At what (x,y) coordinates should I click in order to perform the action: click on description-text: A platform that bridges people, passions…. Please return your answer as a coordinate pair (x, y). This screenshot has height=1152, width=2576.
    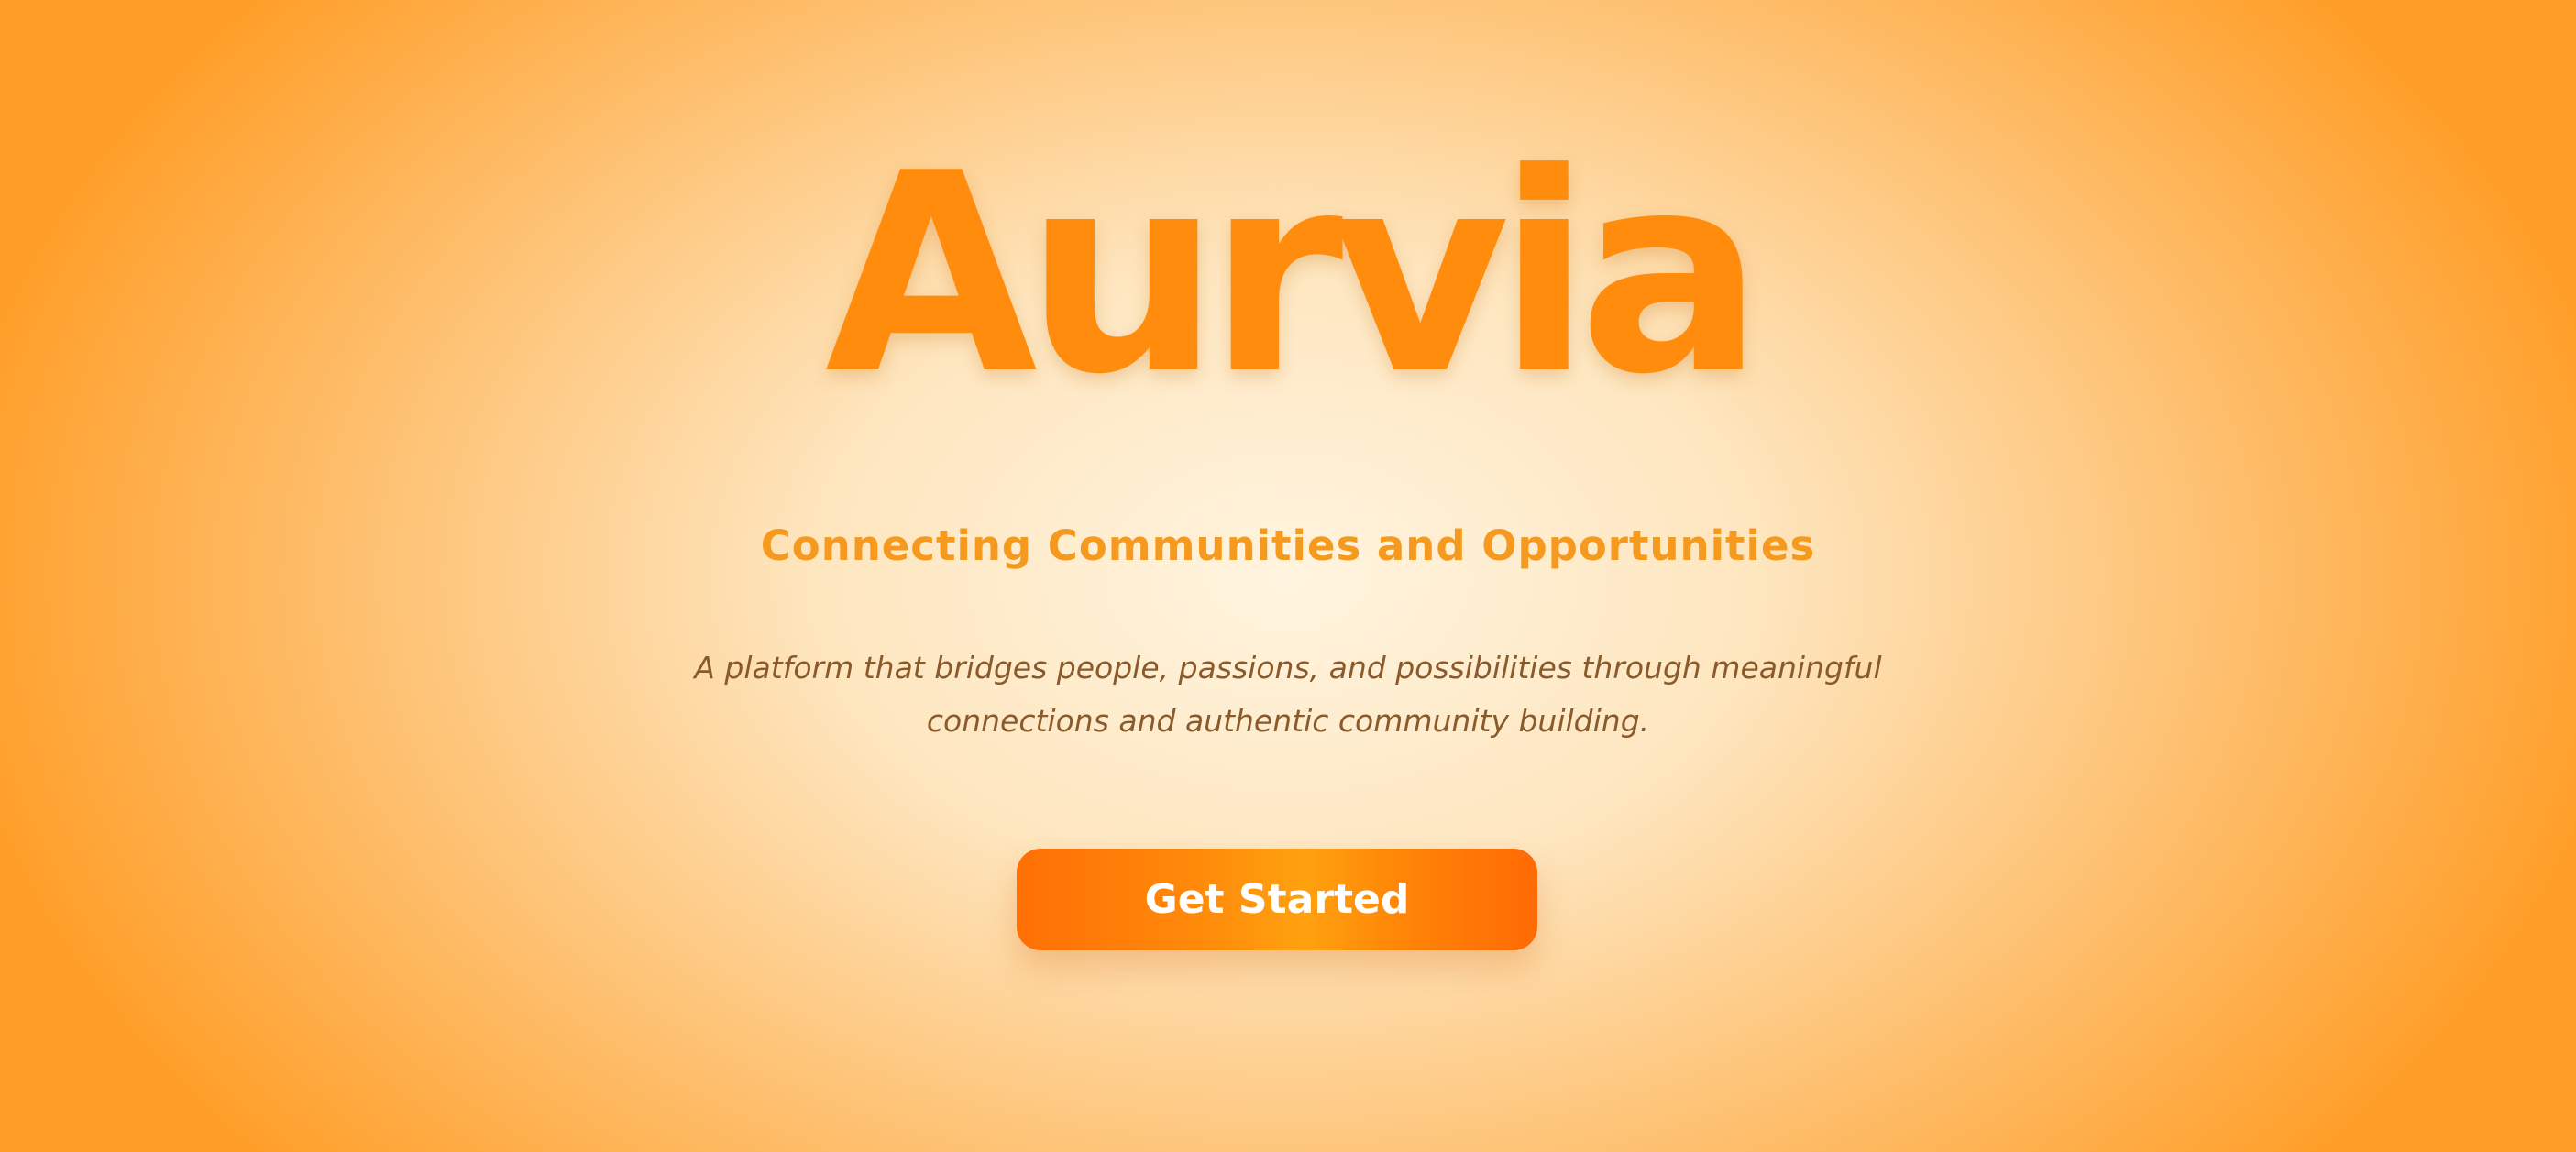
    Looking at the image, I should click on (1288, 694).